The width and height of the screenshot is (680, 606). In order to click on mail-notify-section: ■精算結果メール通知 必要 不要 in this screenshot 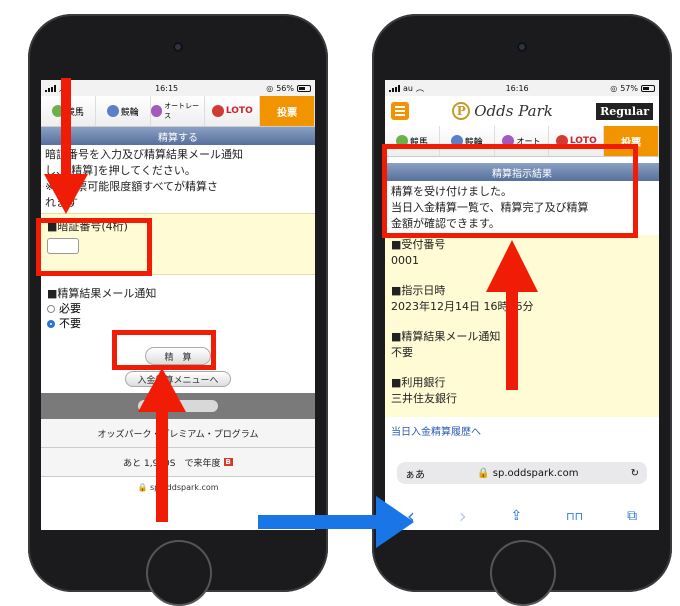, I will do `click(178, 305)`.